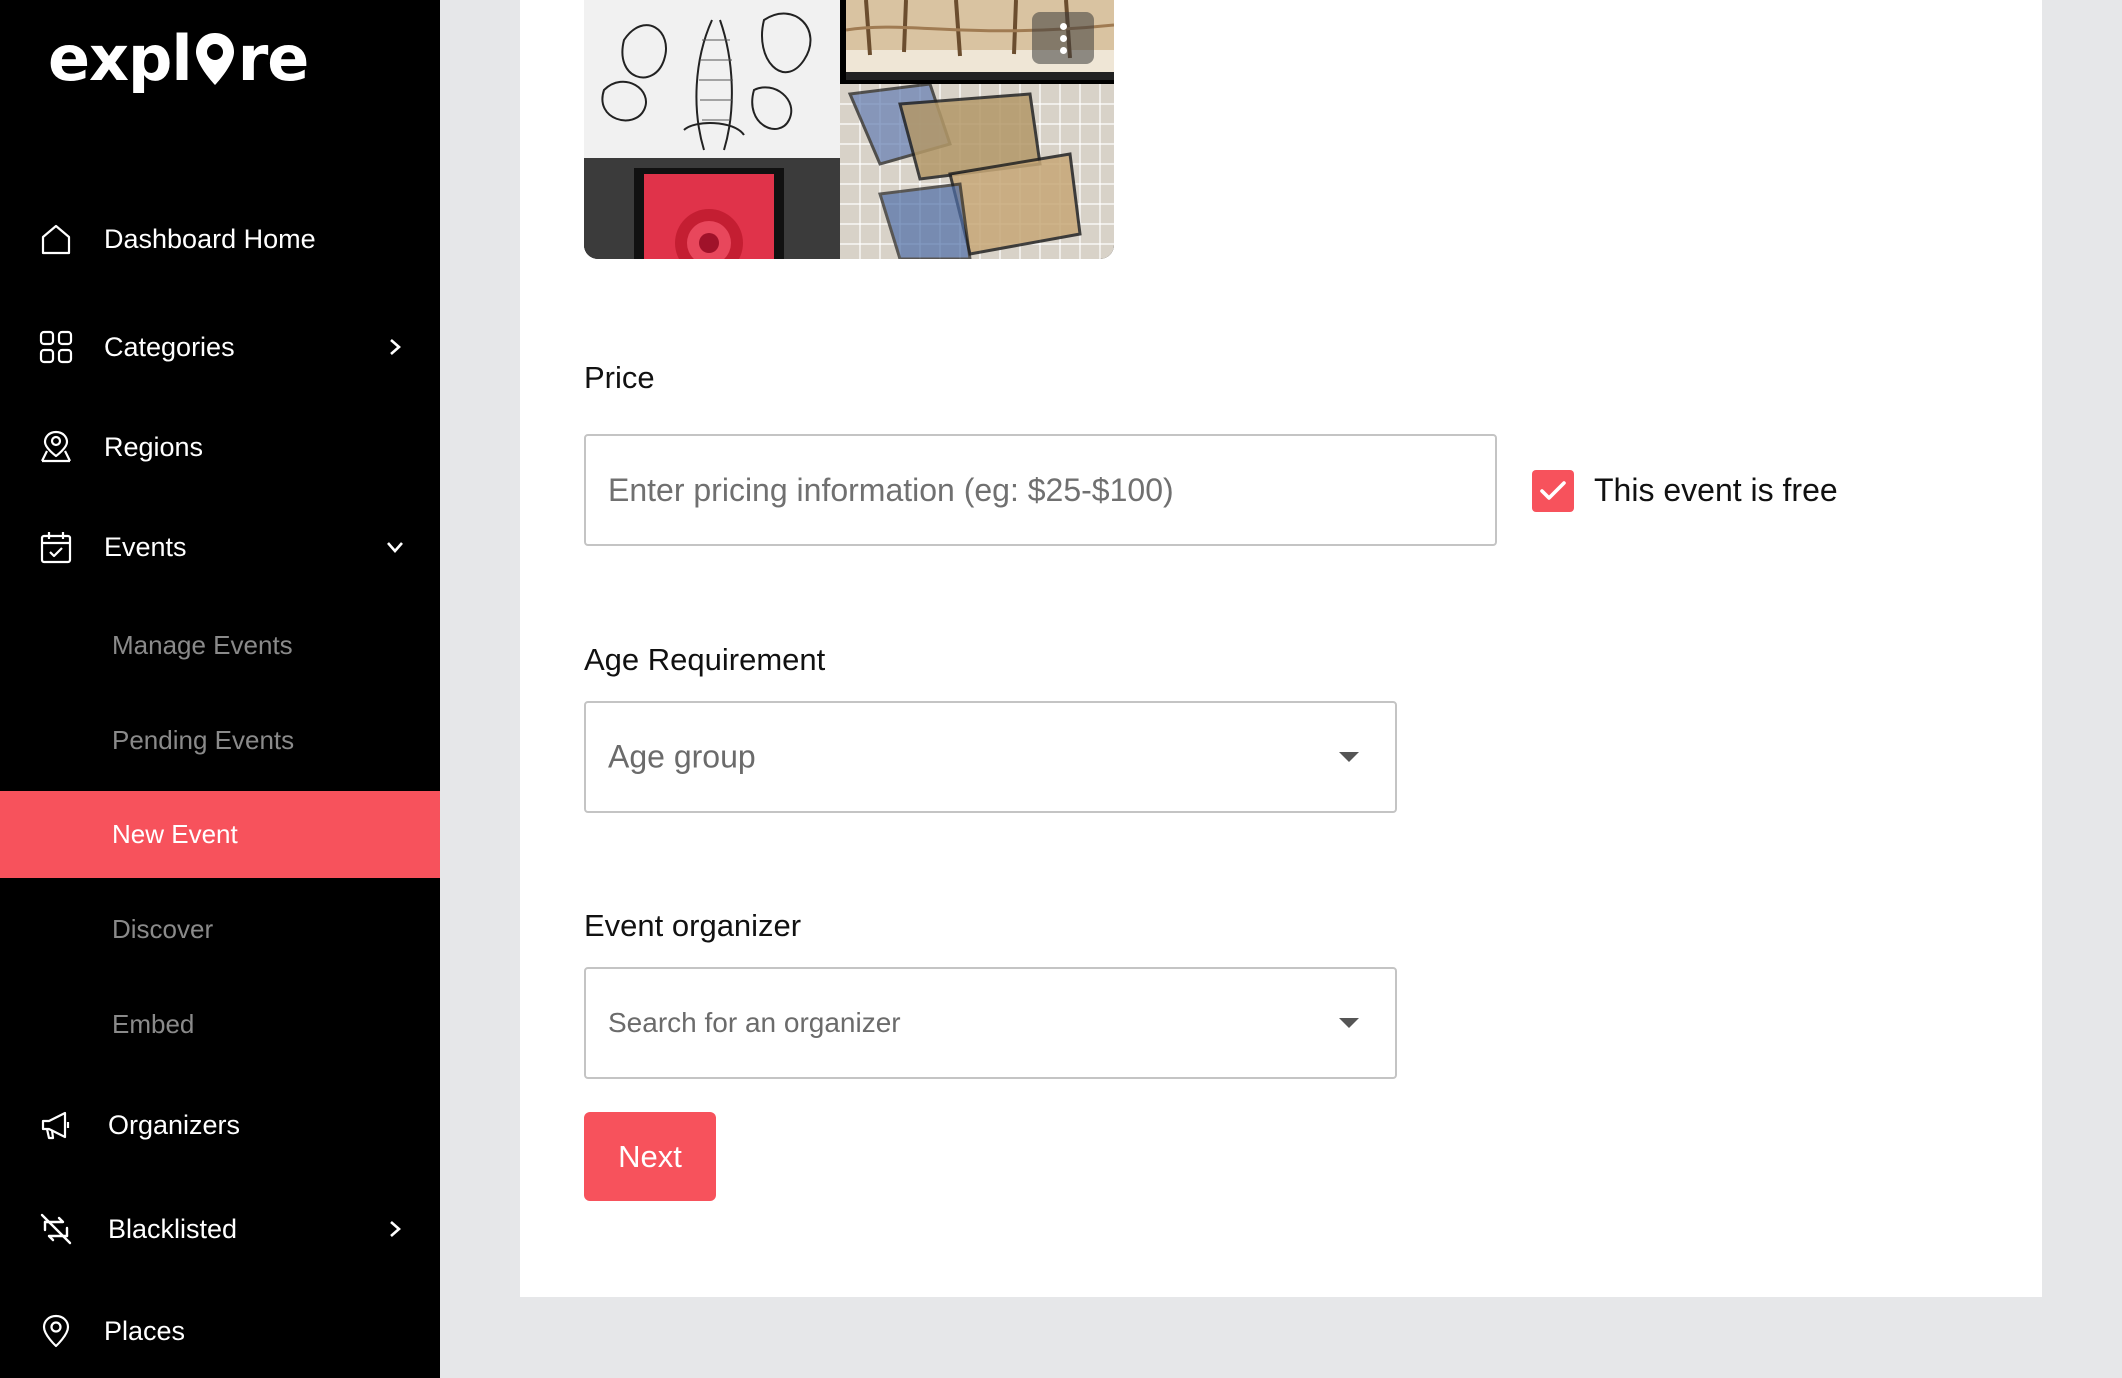 The image size is (2122, 1378). What do you see at coordinates (56, 1229) in the screenshot?
I see `blocked-sync-icon` at bounding box center [56, 1229].